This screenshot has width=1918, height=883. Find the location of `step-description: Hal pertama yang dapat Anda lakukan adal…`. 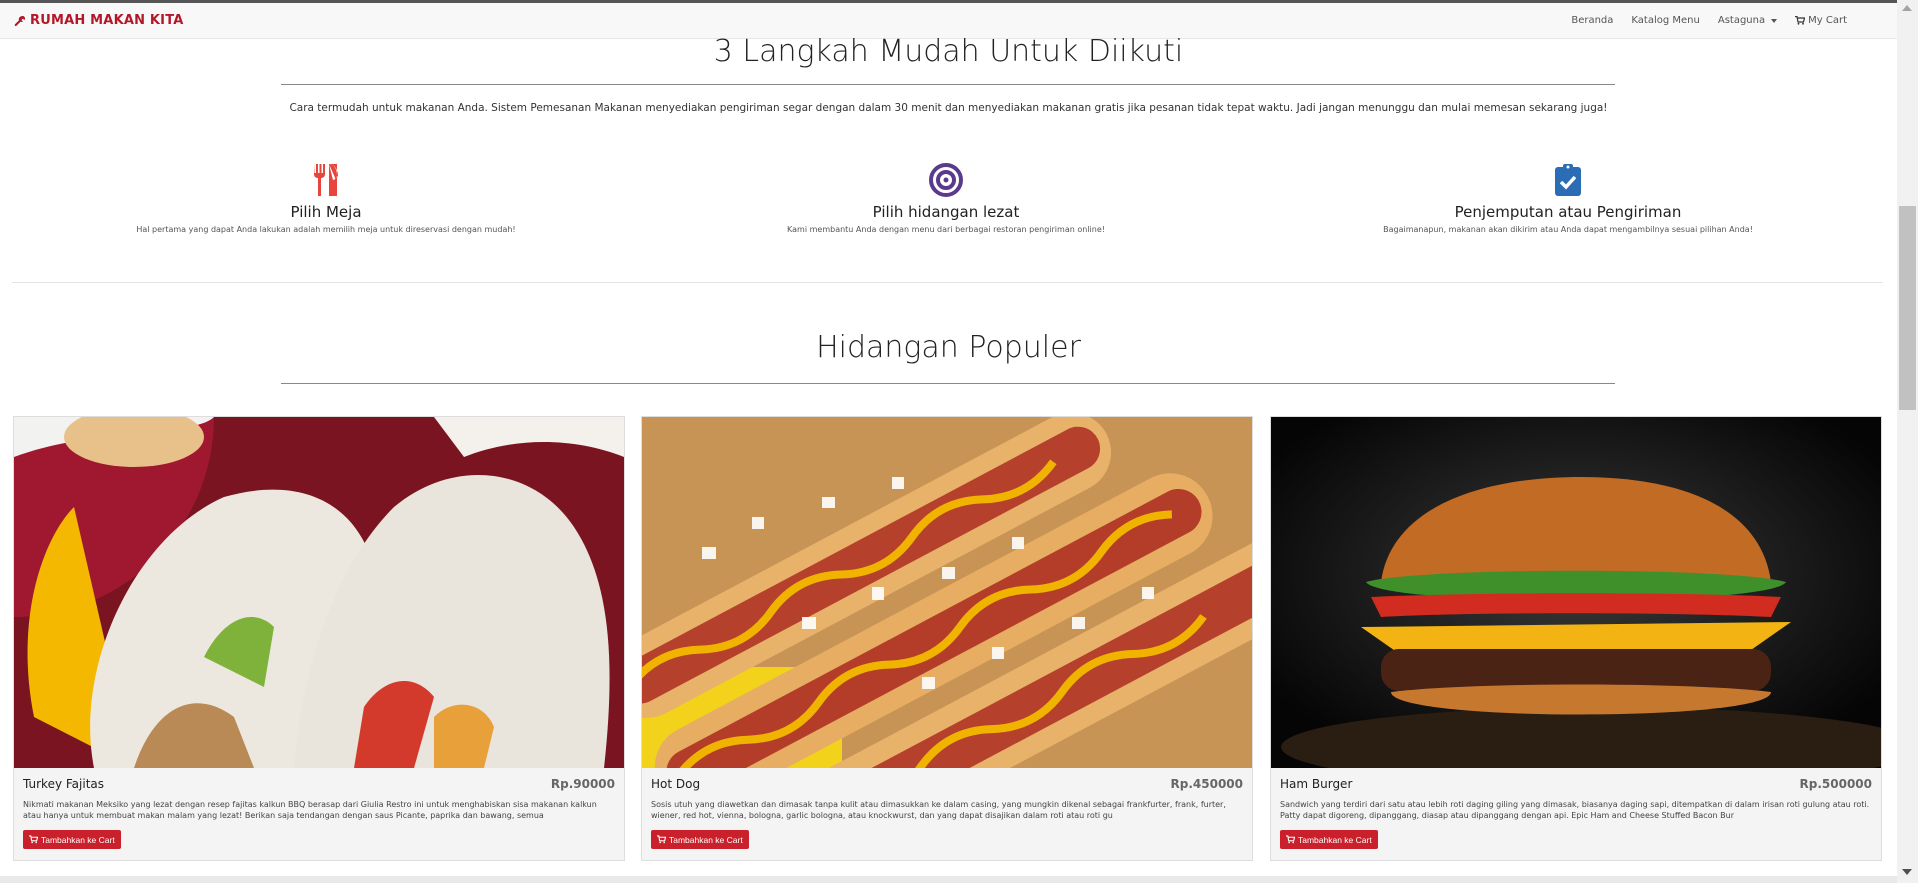

step-description: Hal pertama yang dapat Anda lakukan adal… is located at coordinates (326, 229).